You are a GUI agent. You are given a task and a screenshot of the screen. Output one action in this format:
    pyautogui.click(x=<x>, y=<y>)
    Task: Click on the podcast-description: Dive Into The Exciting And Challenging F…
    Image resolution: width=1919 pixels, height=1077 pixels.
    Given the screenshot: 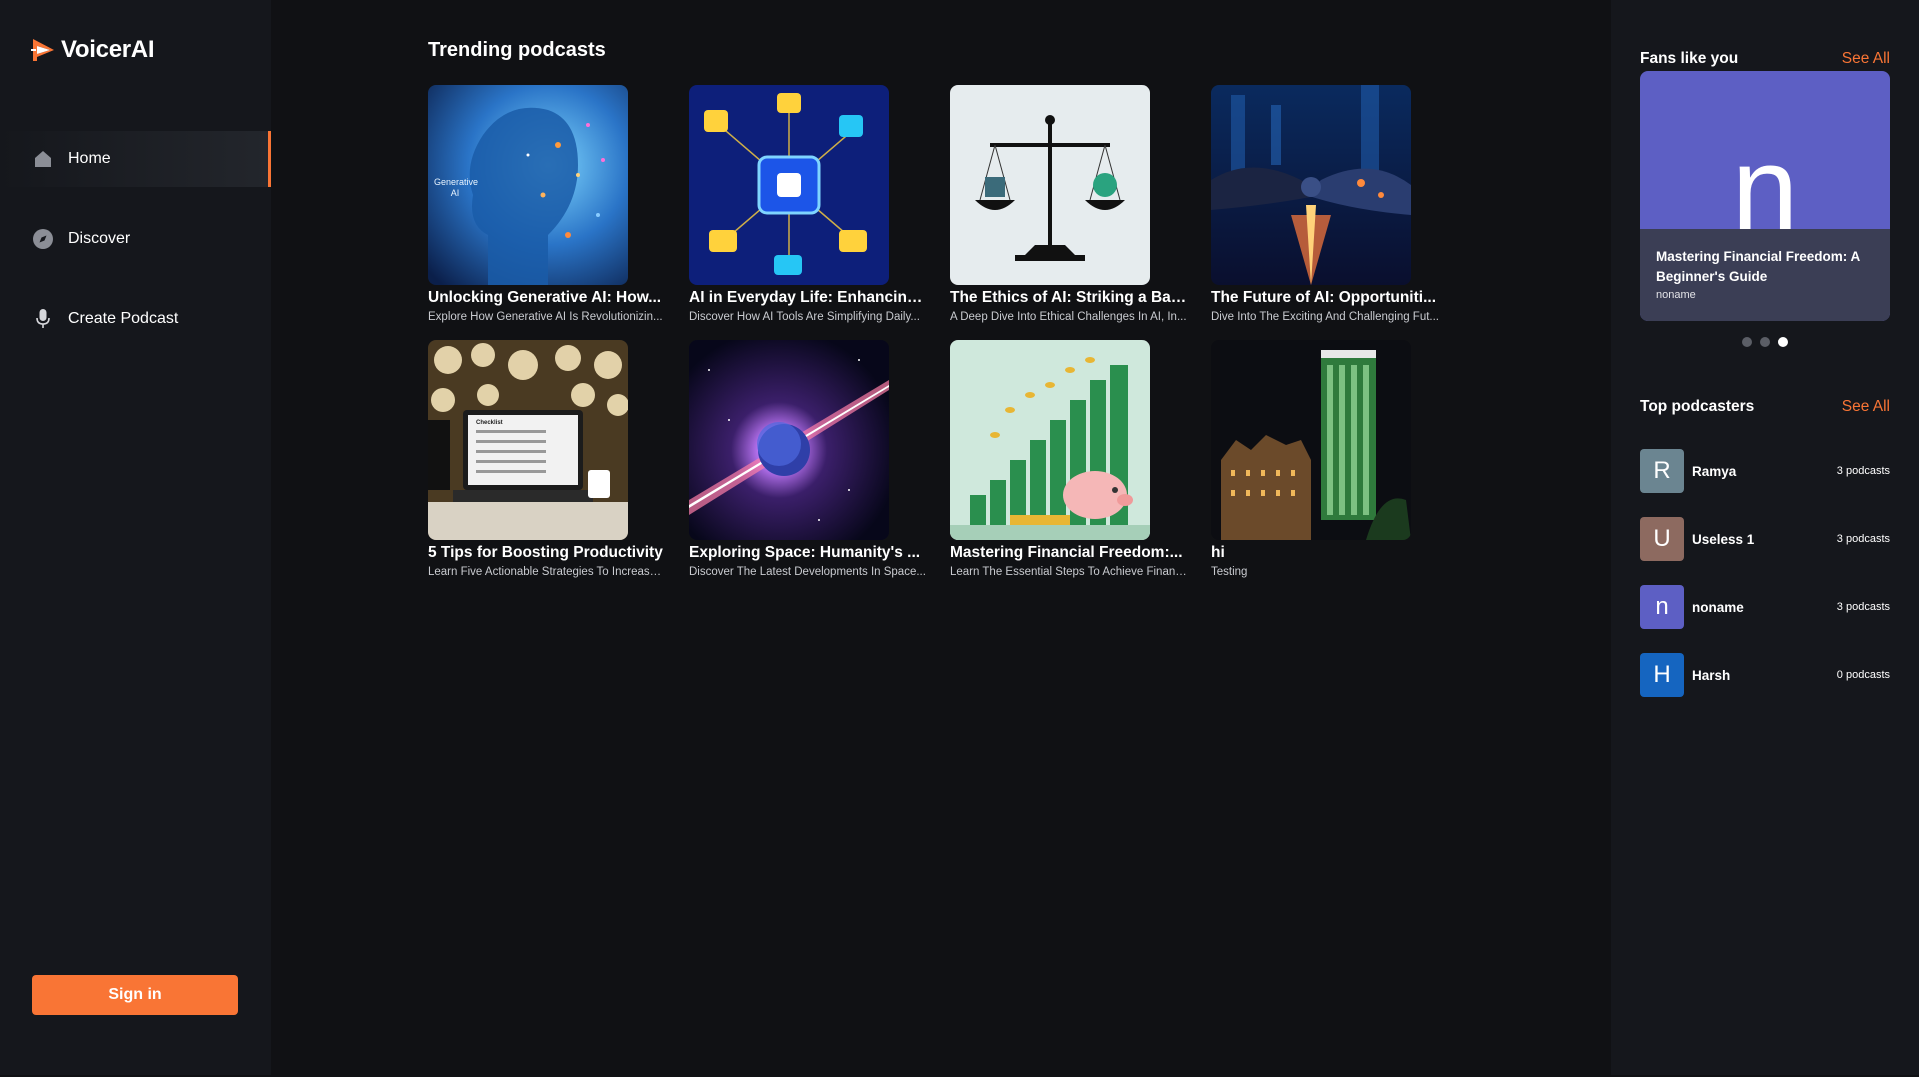 What is the action you would take?
    pyautogui.click(x=1325, y=317)
    